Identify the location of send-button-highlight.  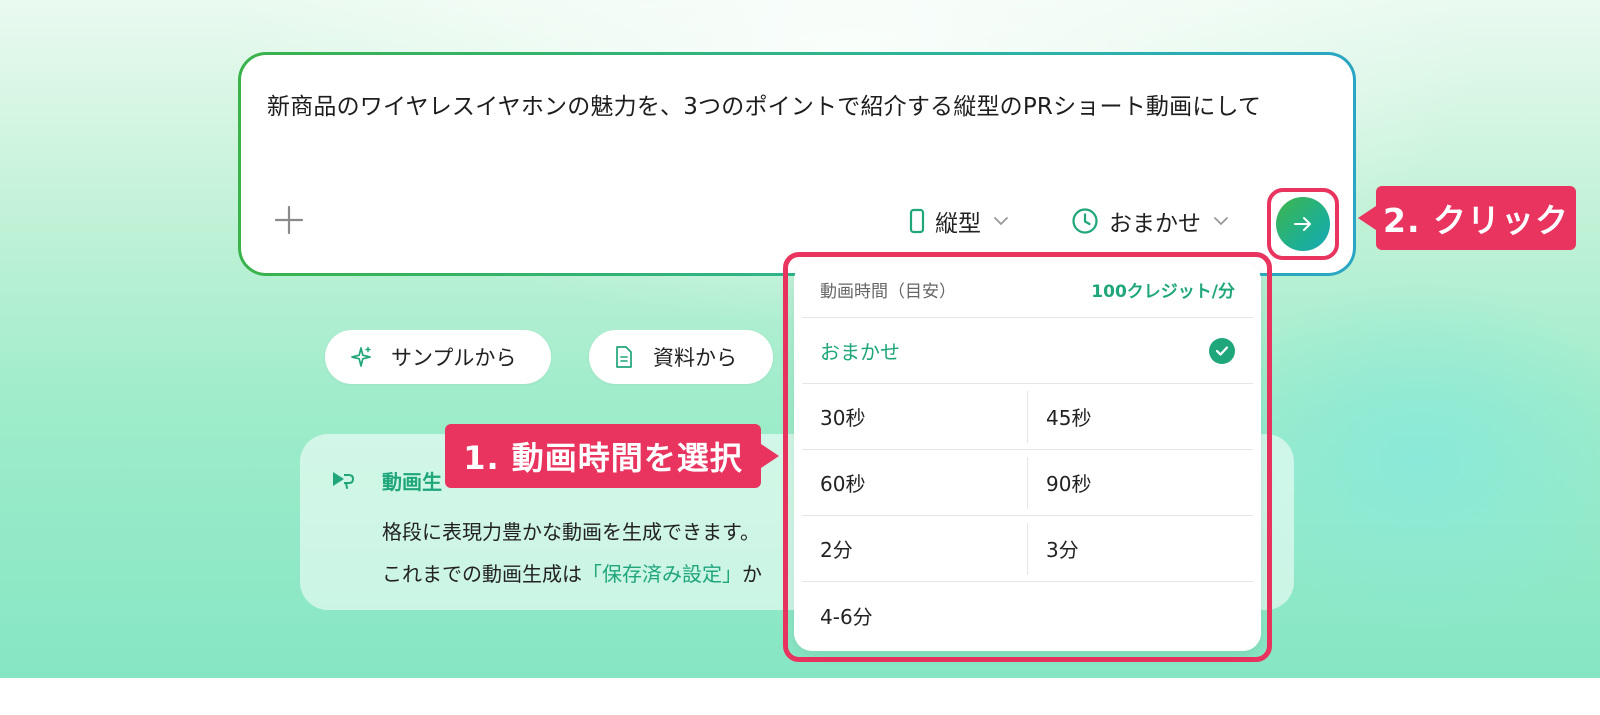
(1303, 224).